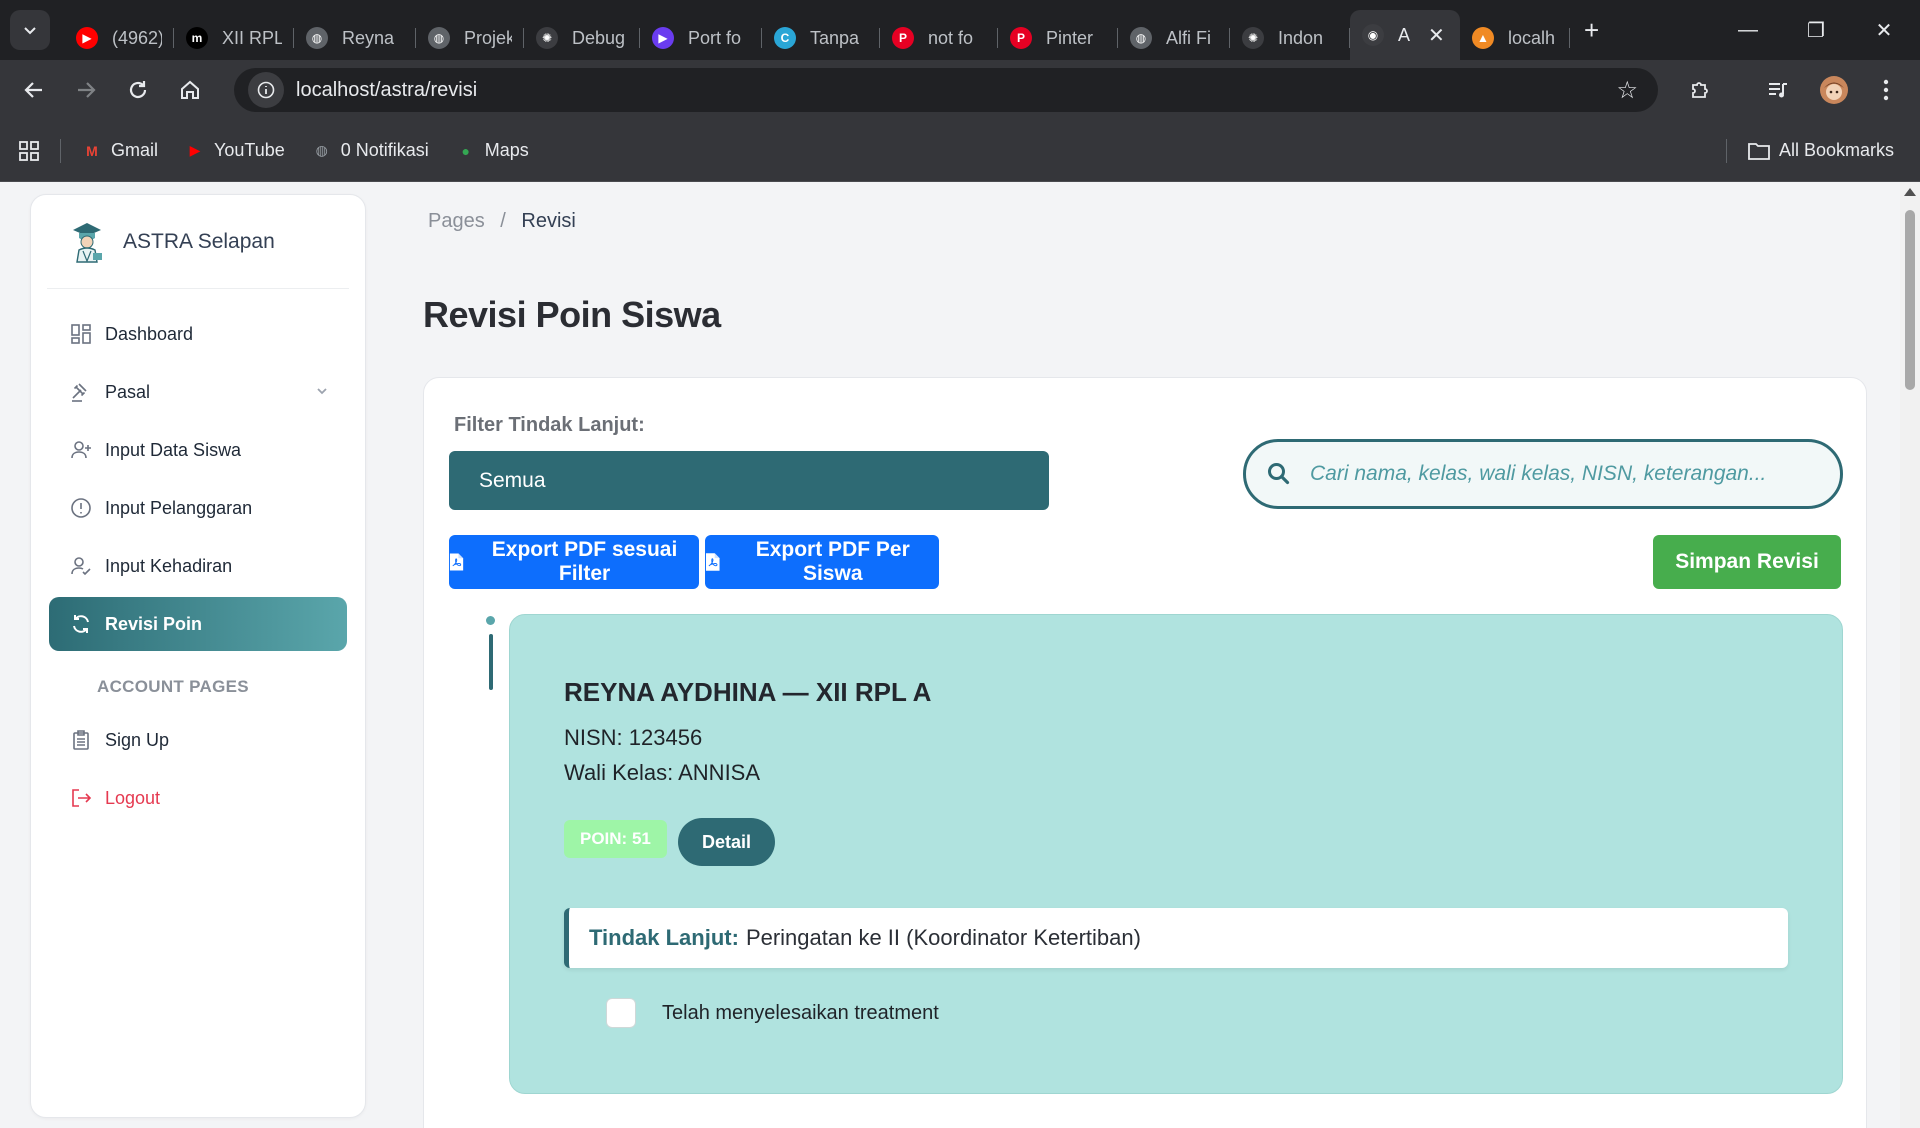 The width and height of the screenshot is (1920, 1128). I want to click on export-pdf-filter-button: Export PDF sesuai Filter, so click(574, 562).